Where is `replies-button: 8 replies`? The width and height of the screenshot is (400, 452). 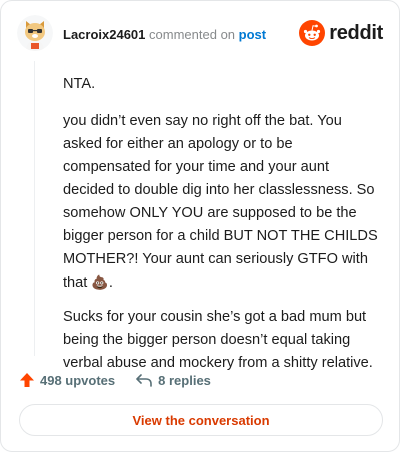 replies-button: 8 replies is located at coordinates (173, 380).